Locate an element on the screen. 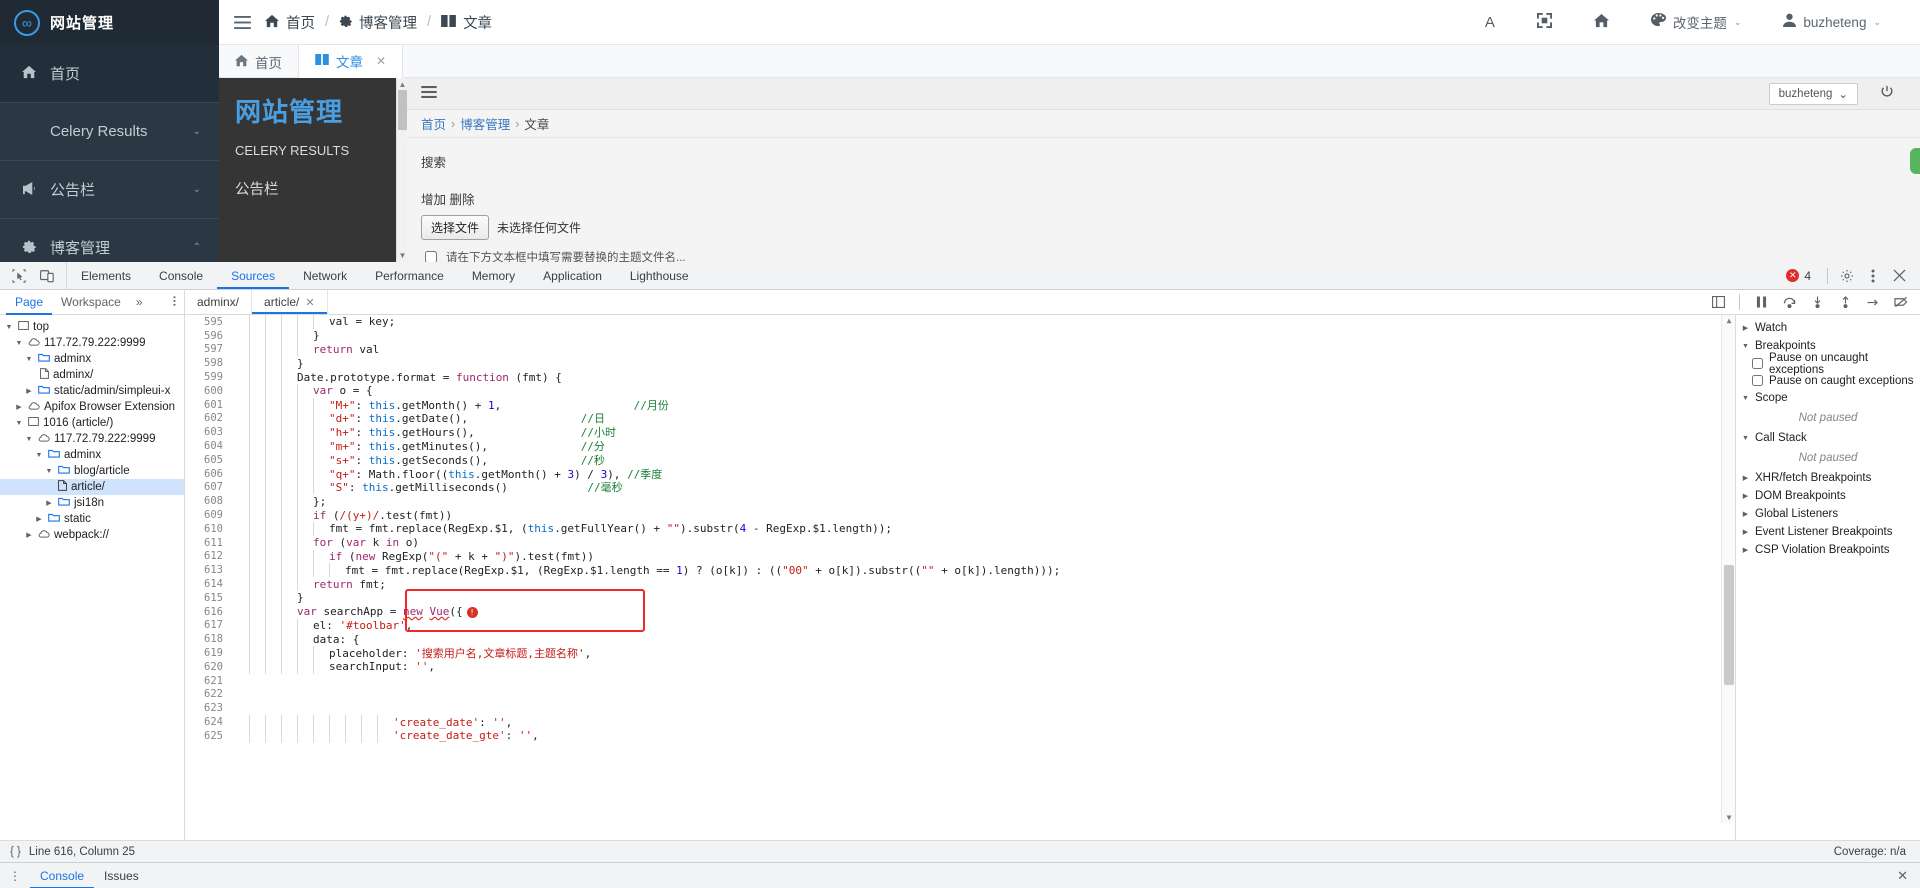 This screenshot has width=1920, height=888. code-line: 609 if (/(y+)/.test(fmt)) is located at coordinates (953, 515).